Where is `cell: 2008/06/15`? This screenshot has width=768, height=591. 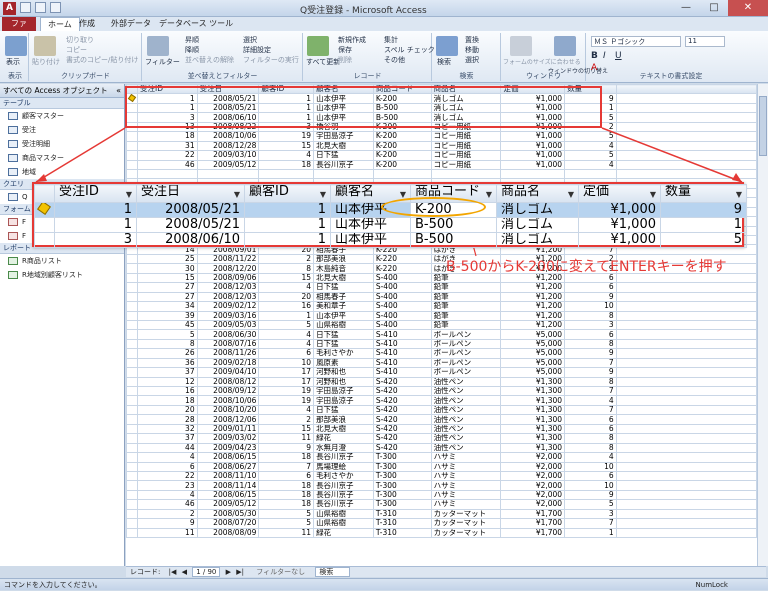
cell: 2008/06/15 is located at coordinates (228, 457).